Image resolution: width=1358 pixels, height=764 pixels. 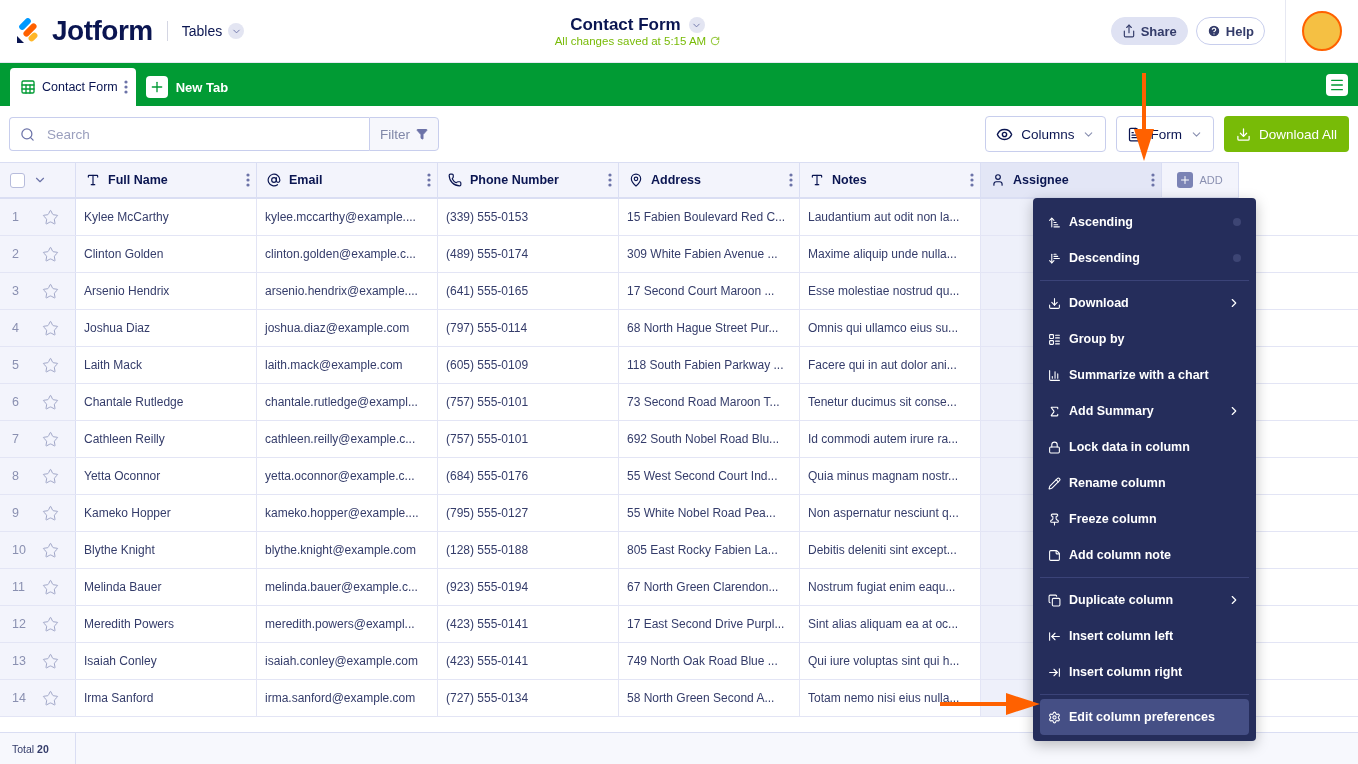 What do you see at coordinates (455, 180) in the screenshot?
I see `phone-icon` at bounding box center [455, 180].